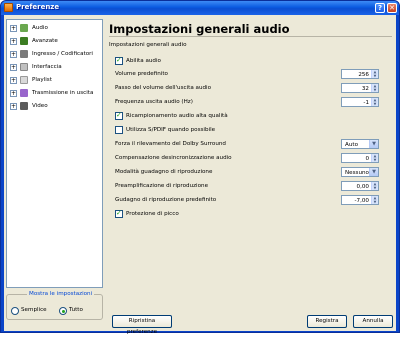  Describe the element at coordinates (76, 310) in the screenshot. I see `radio-all-label: Tutto` at that location.